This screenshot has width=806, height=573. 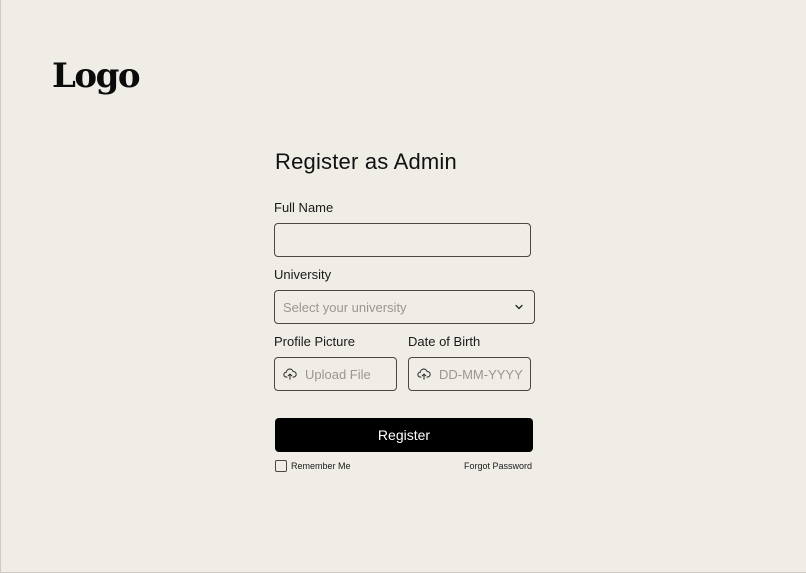 I want to click on remember-me: Remember Me, so click(x=313, y=466).